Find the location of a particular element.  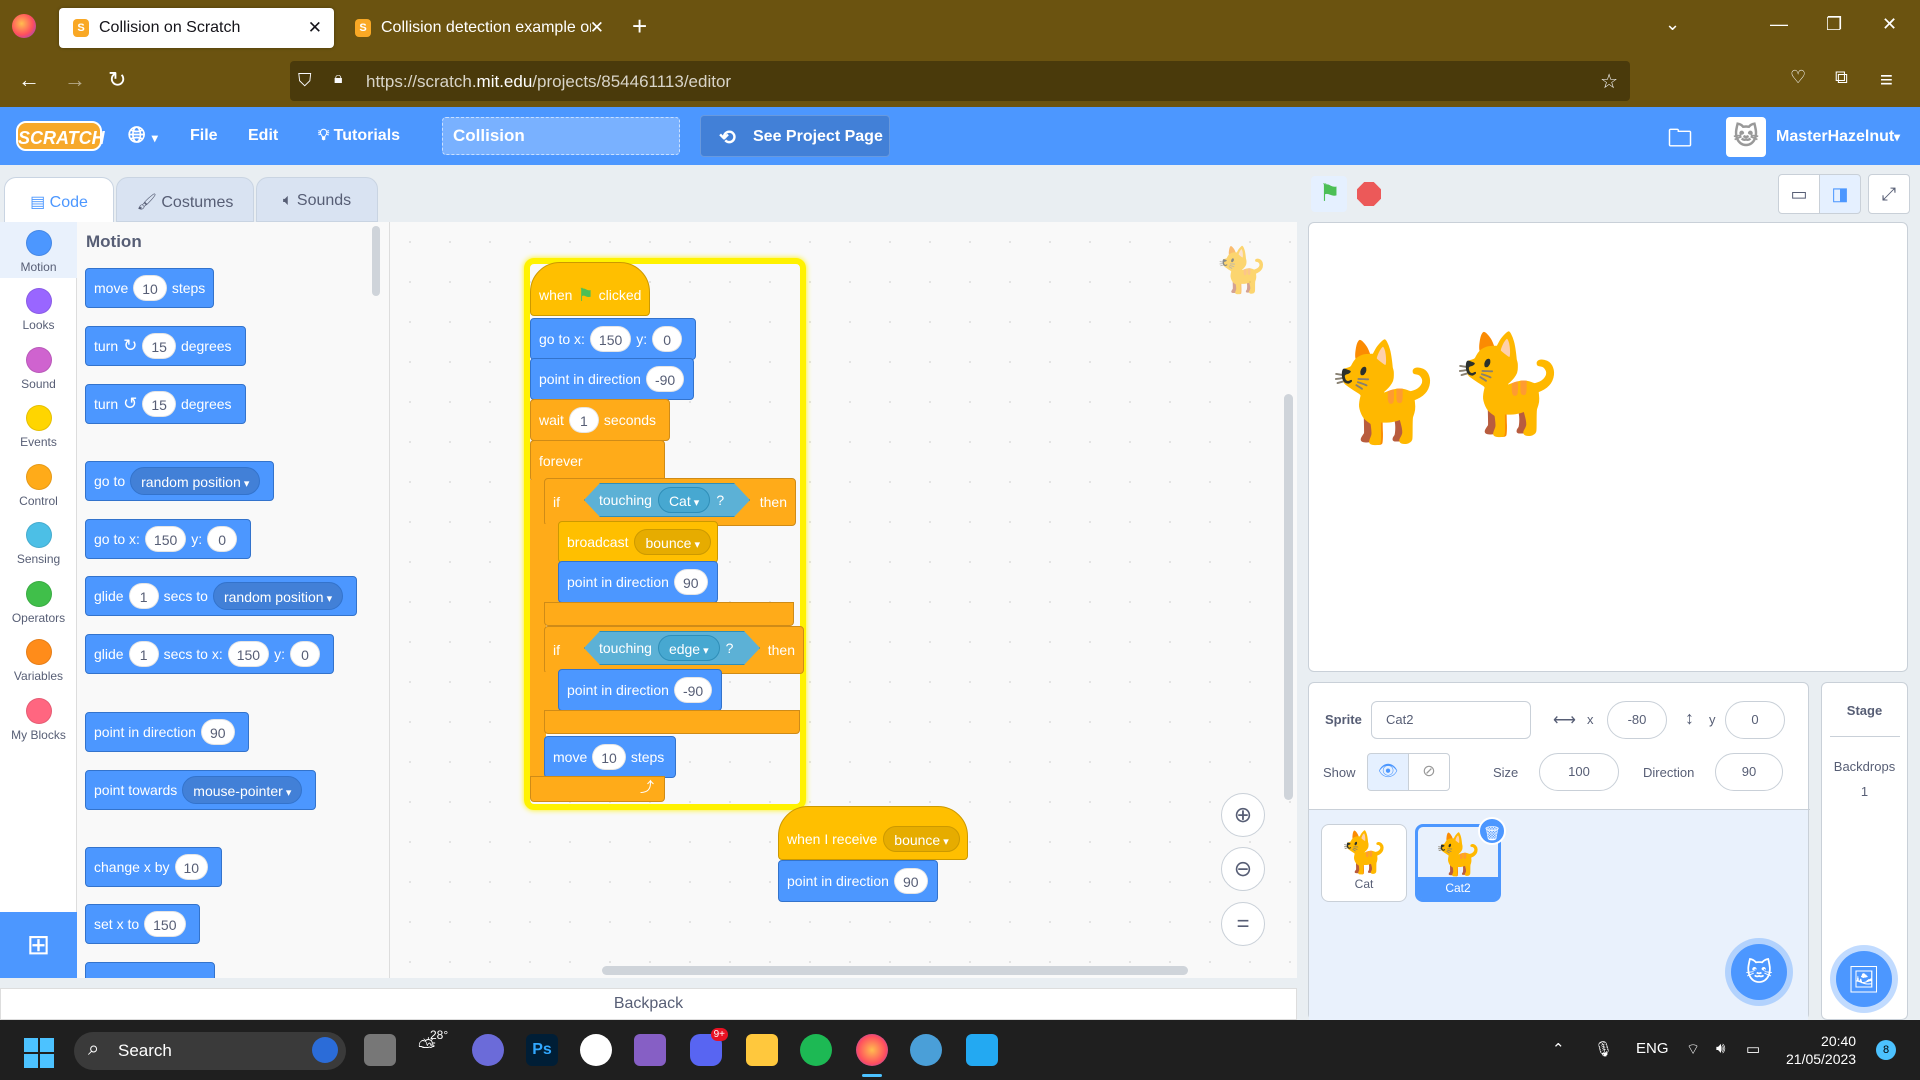

restore-icon: ❐ is located at coordinates (1834, 24).